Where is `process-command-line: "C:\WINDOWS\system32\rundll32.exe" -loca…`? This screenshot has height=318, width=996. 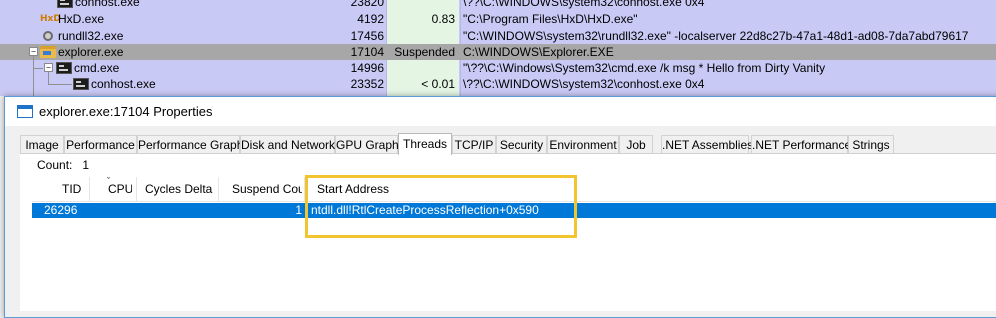 process-command-line: "C:\WINDOWS\system32\rundll32.exe" -loca… is located at coordinates (716, 36).